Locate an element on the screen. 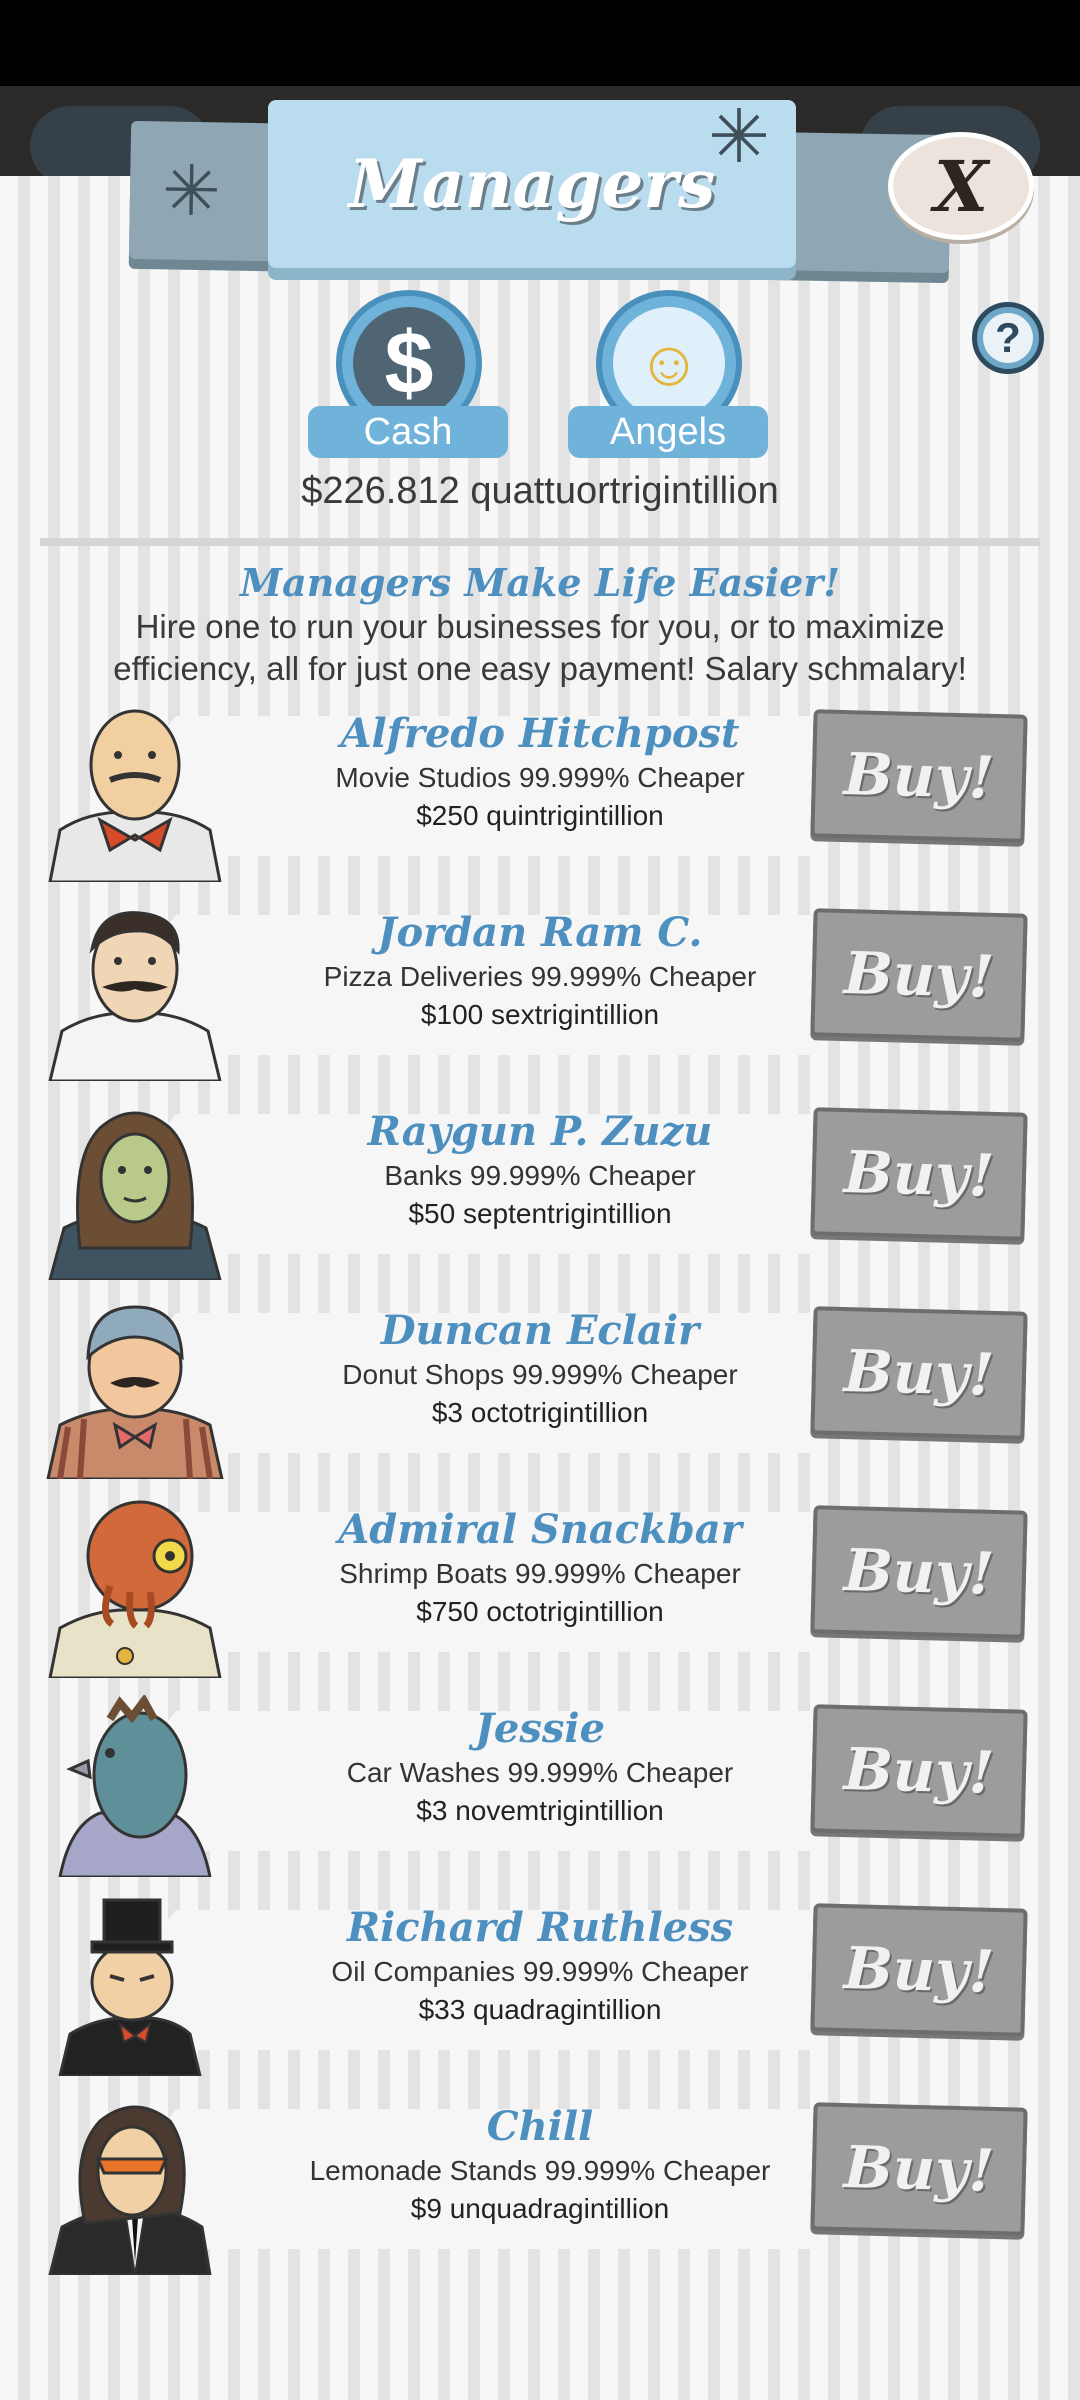 The image size is (1080, 2400). manager-price: $9 unquadragintillion is located at coordinates (540, 2208).